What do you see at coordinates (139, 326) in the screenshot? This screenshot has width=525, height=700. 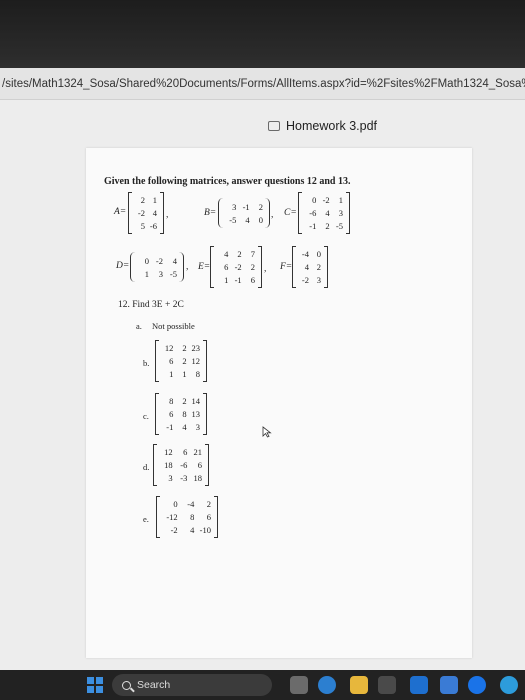 I see `option-a-letter: a.` at bounding box center [139, 326].